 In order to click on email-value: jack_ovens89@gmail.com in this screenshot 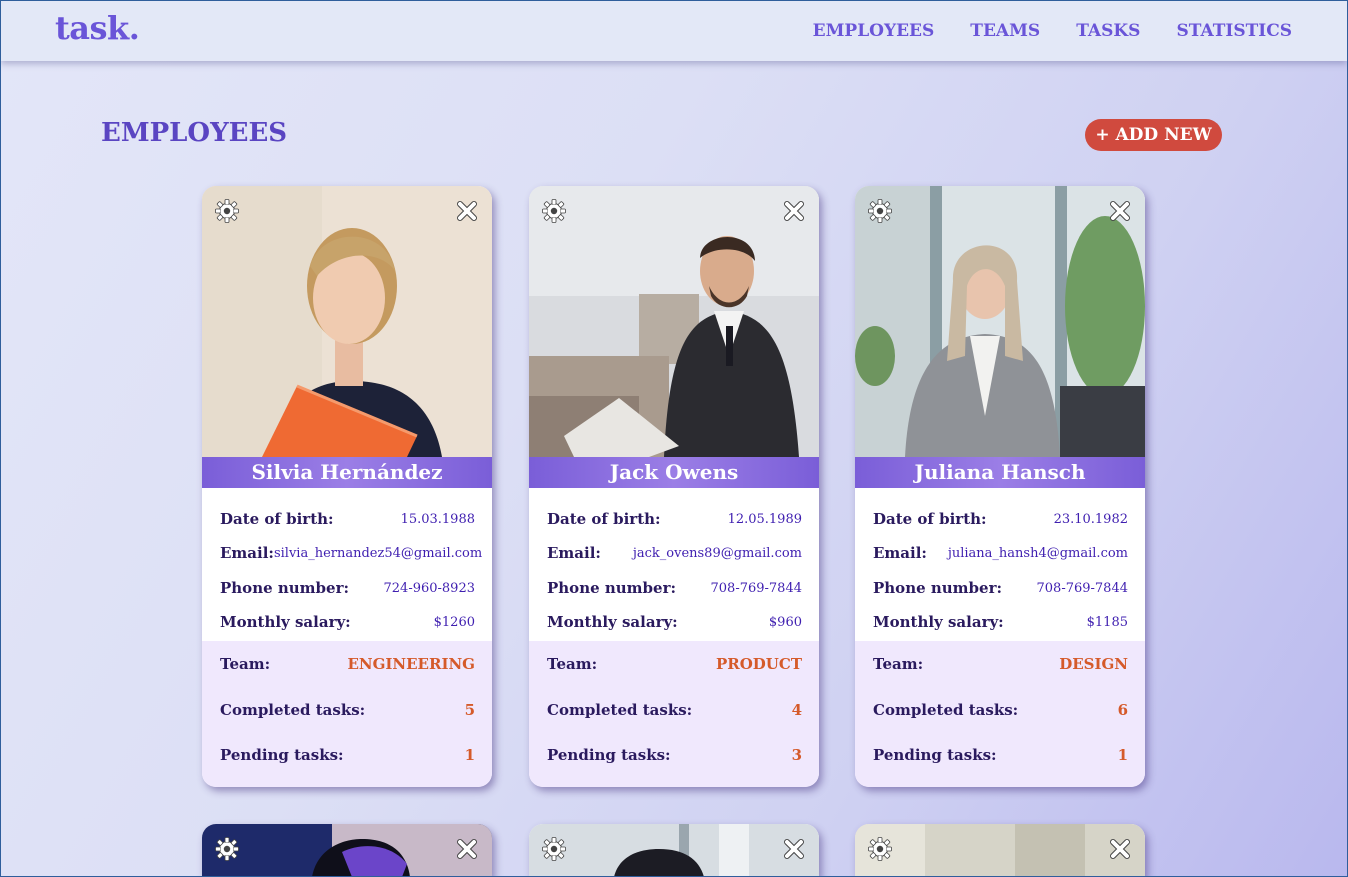, I will do `click(717, 553)`.